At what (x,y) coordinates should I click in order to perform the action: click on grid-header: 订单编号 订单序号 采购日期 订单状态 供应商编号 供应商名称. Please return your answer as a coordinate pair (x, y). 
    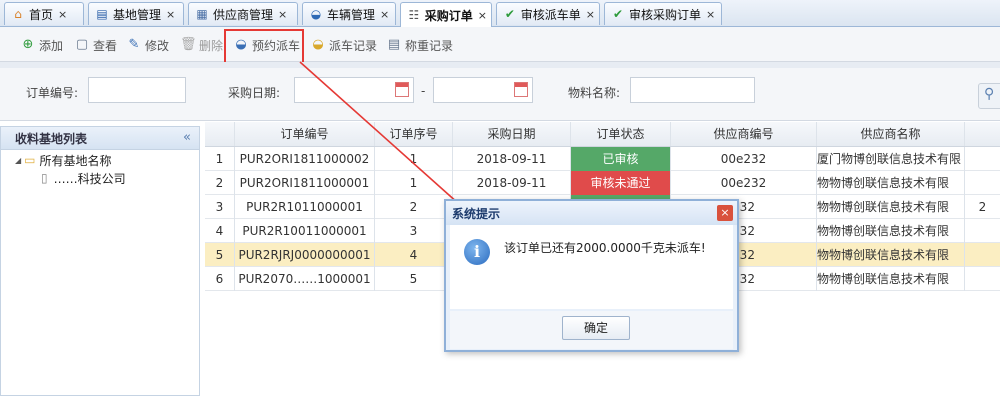
    Looking at the image, I should click on (602, 134).